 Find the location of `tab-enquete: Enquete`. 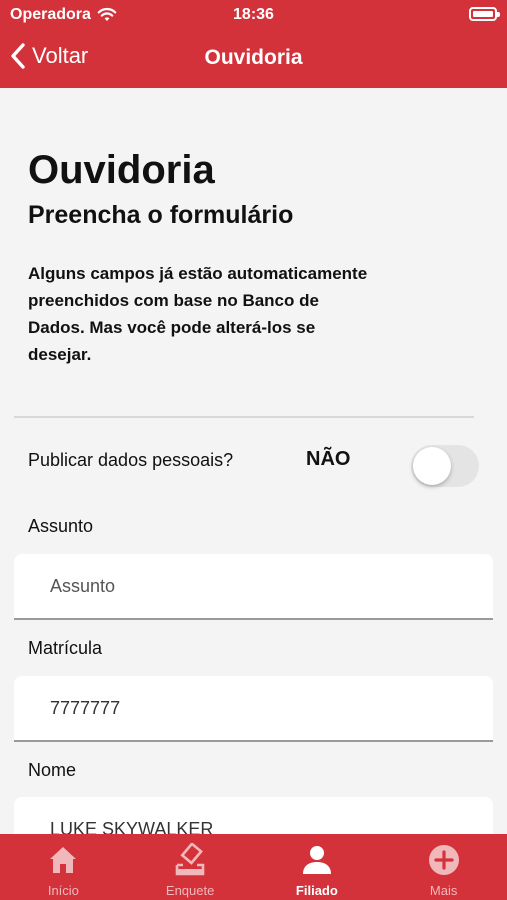

tab-enquete: Enquete is located at coordinates (190, 867).